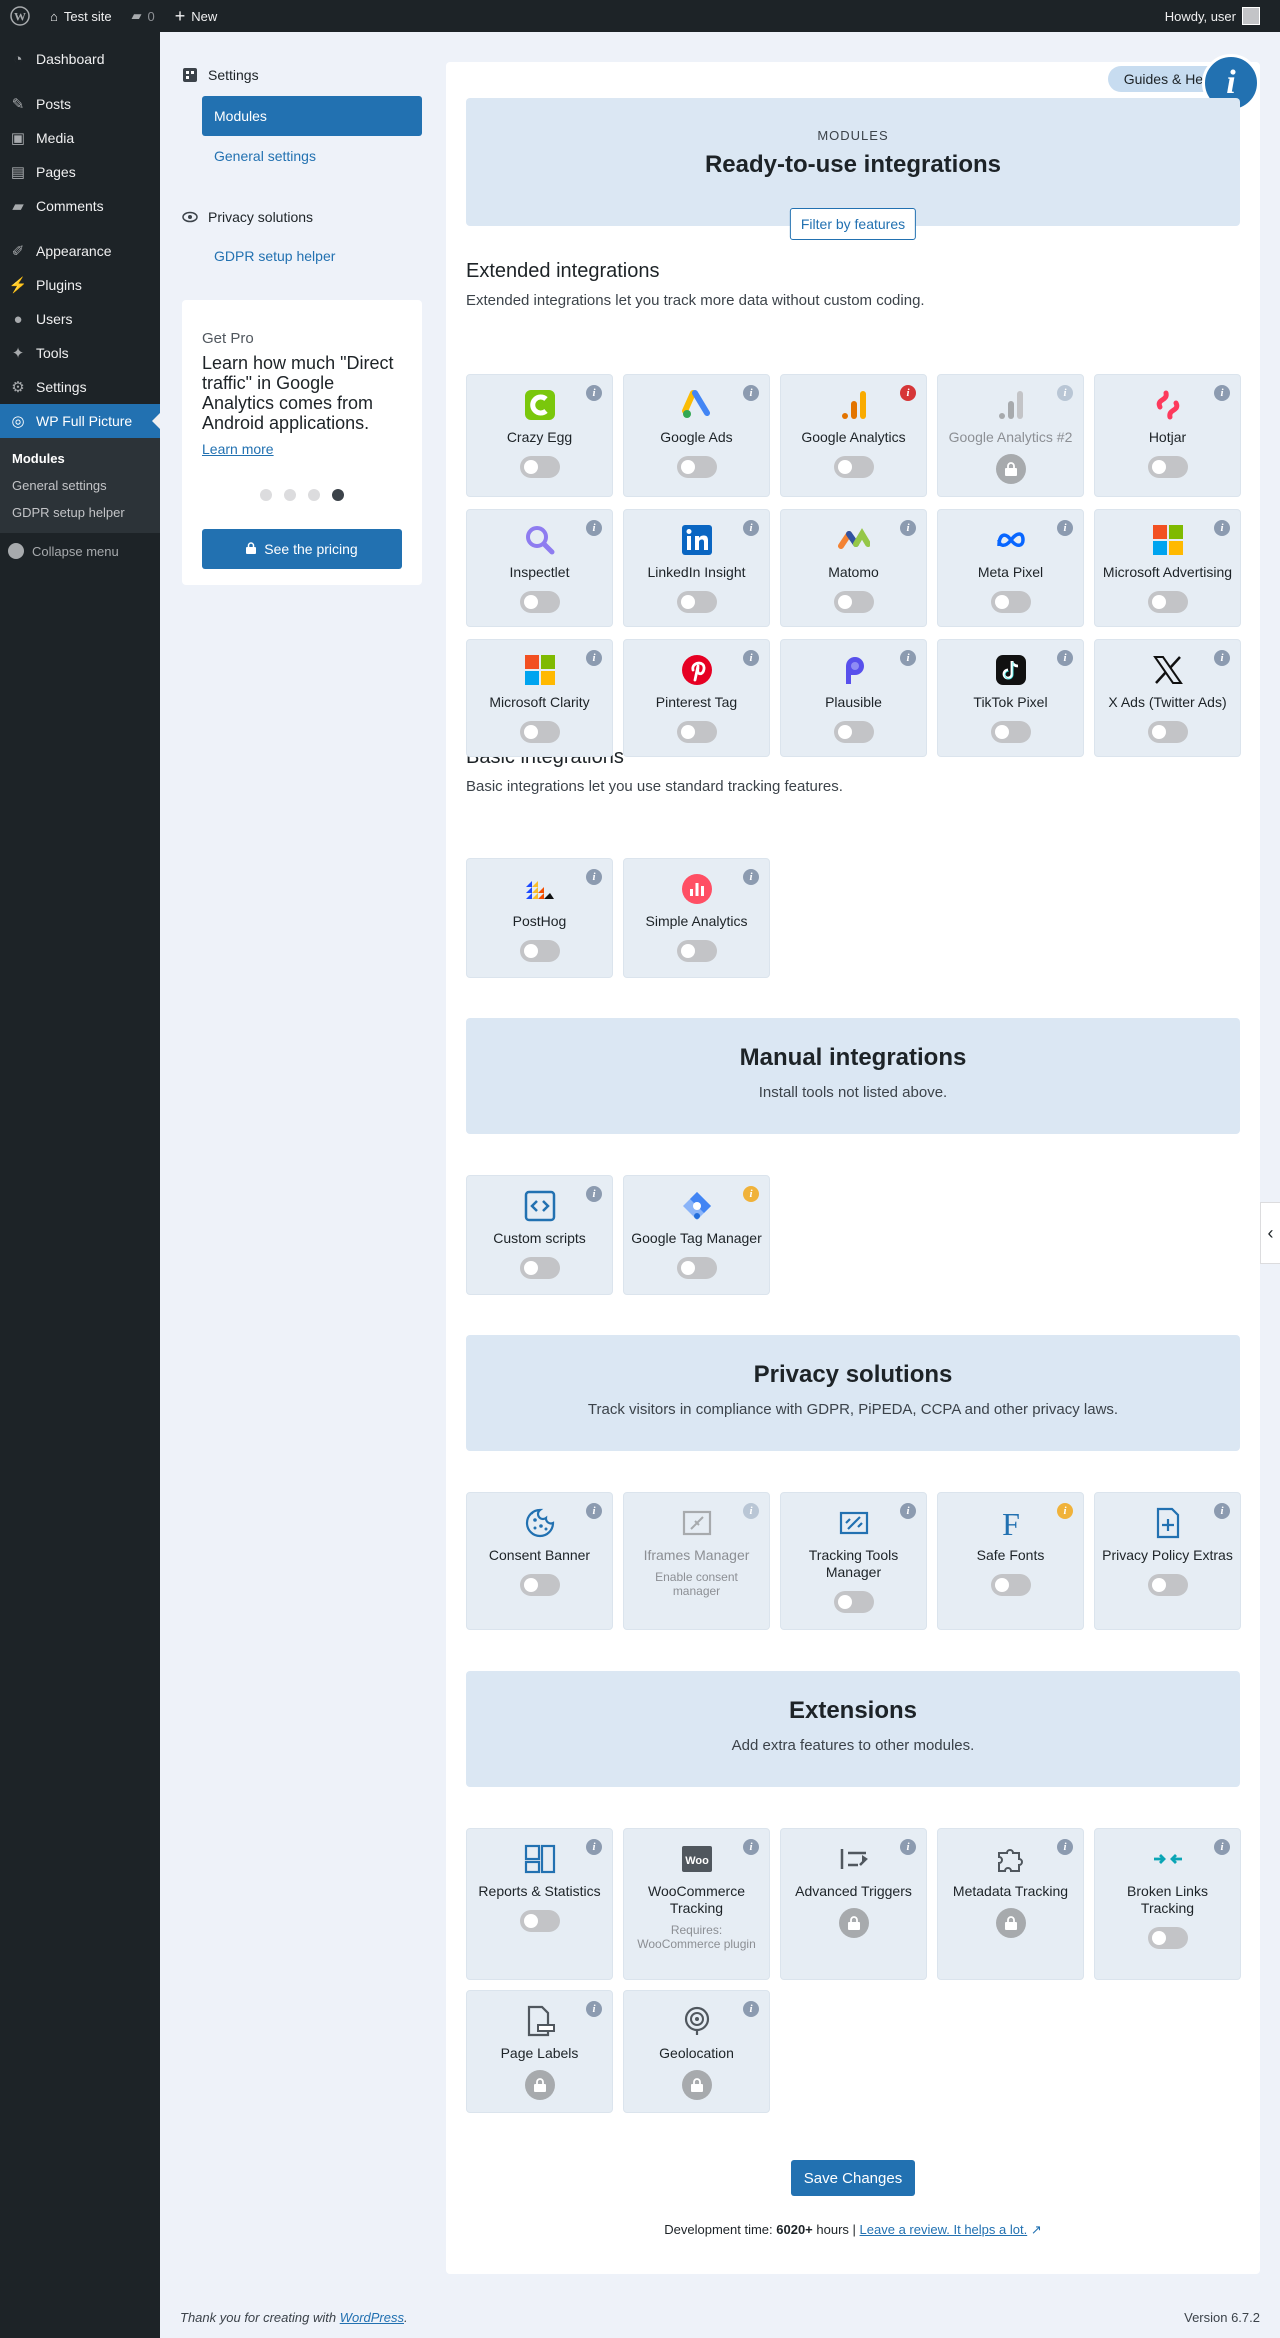 This screenshot has width=1280, height=2338. I want to click on wordpress-link: WordPress, so click(372, 2317).